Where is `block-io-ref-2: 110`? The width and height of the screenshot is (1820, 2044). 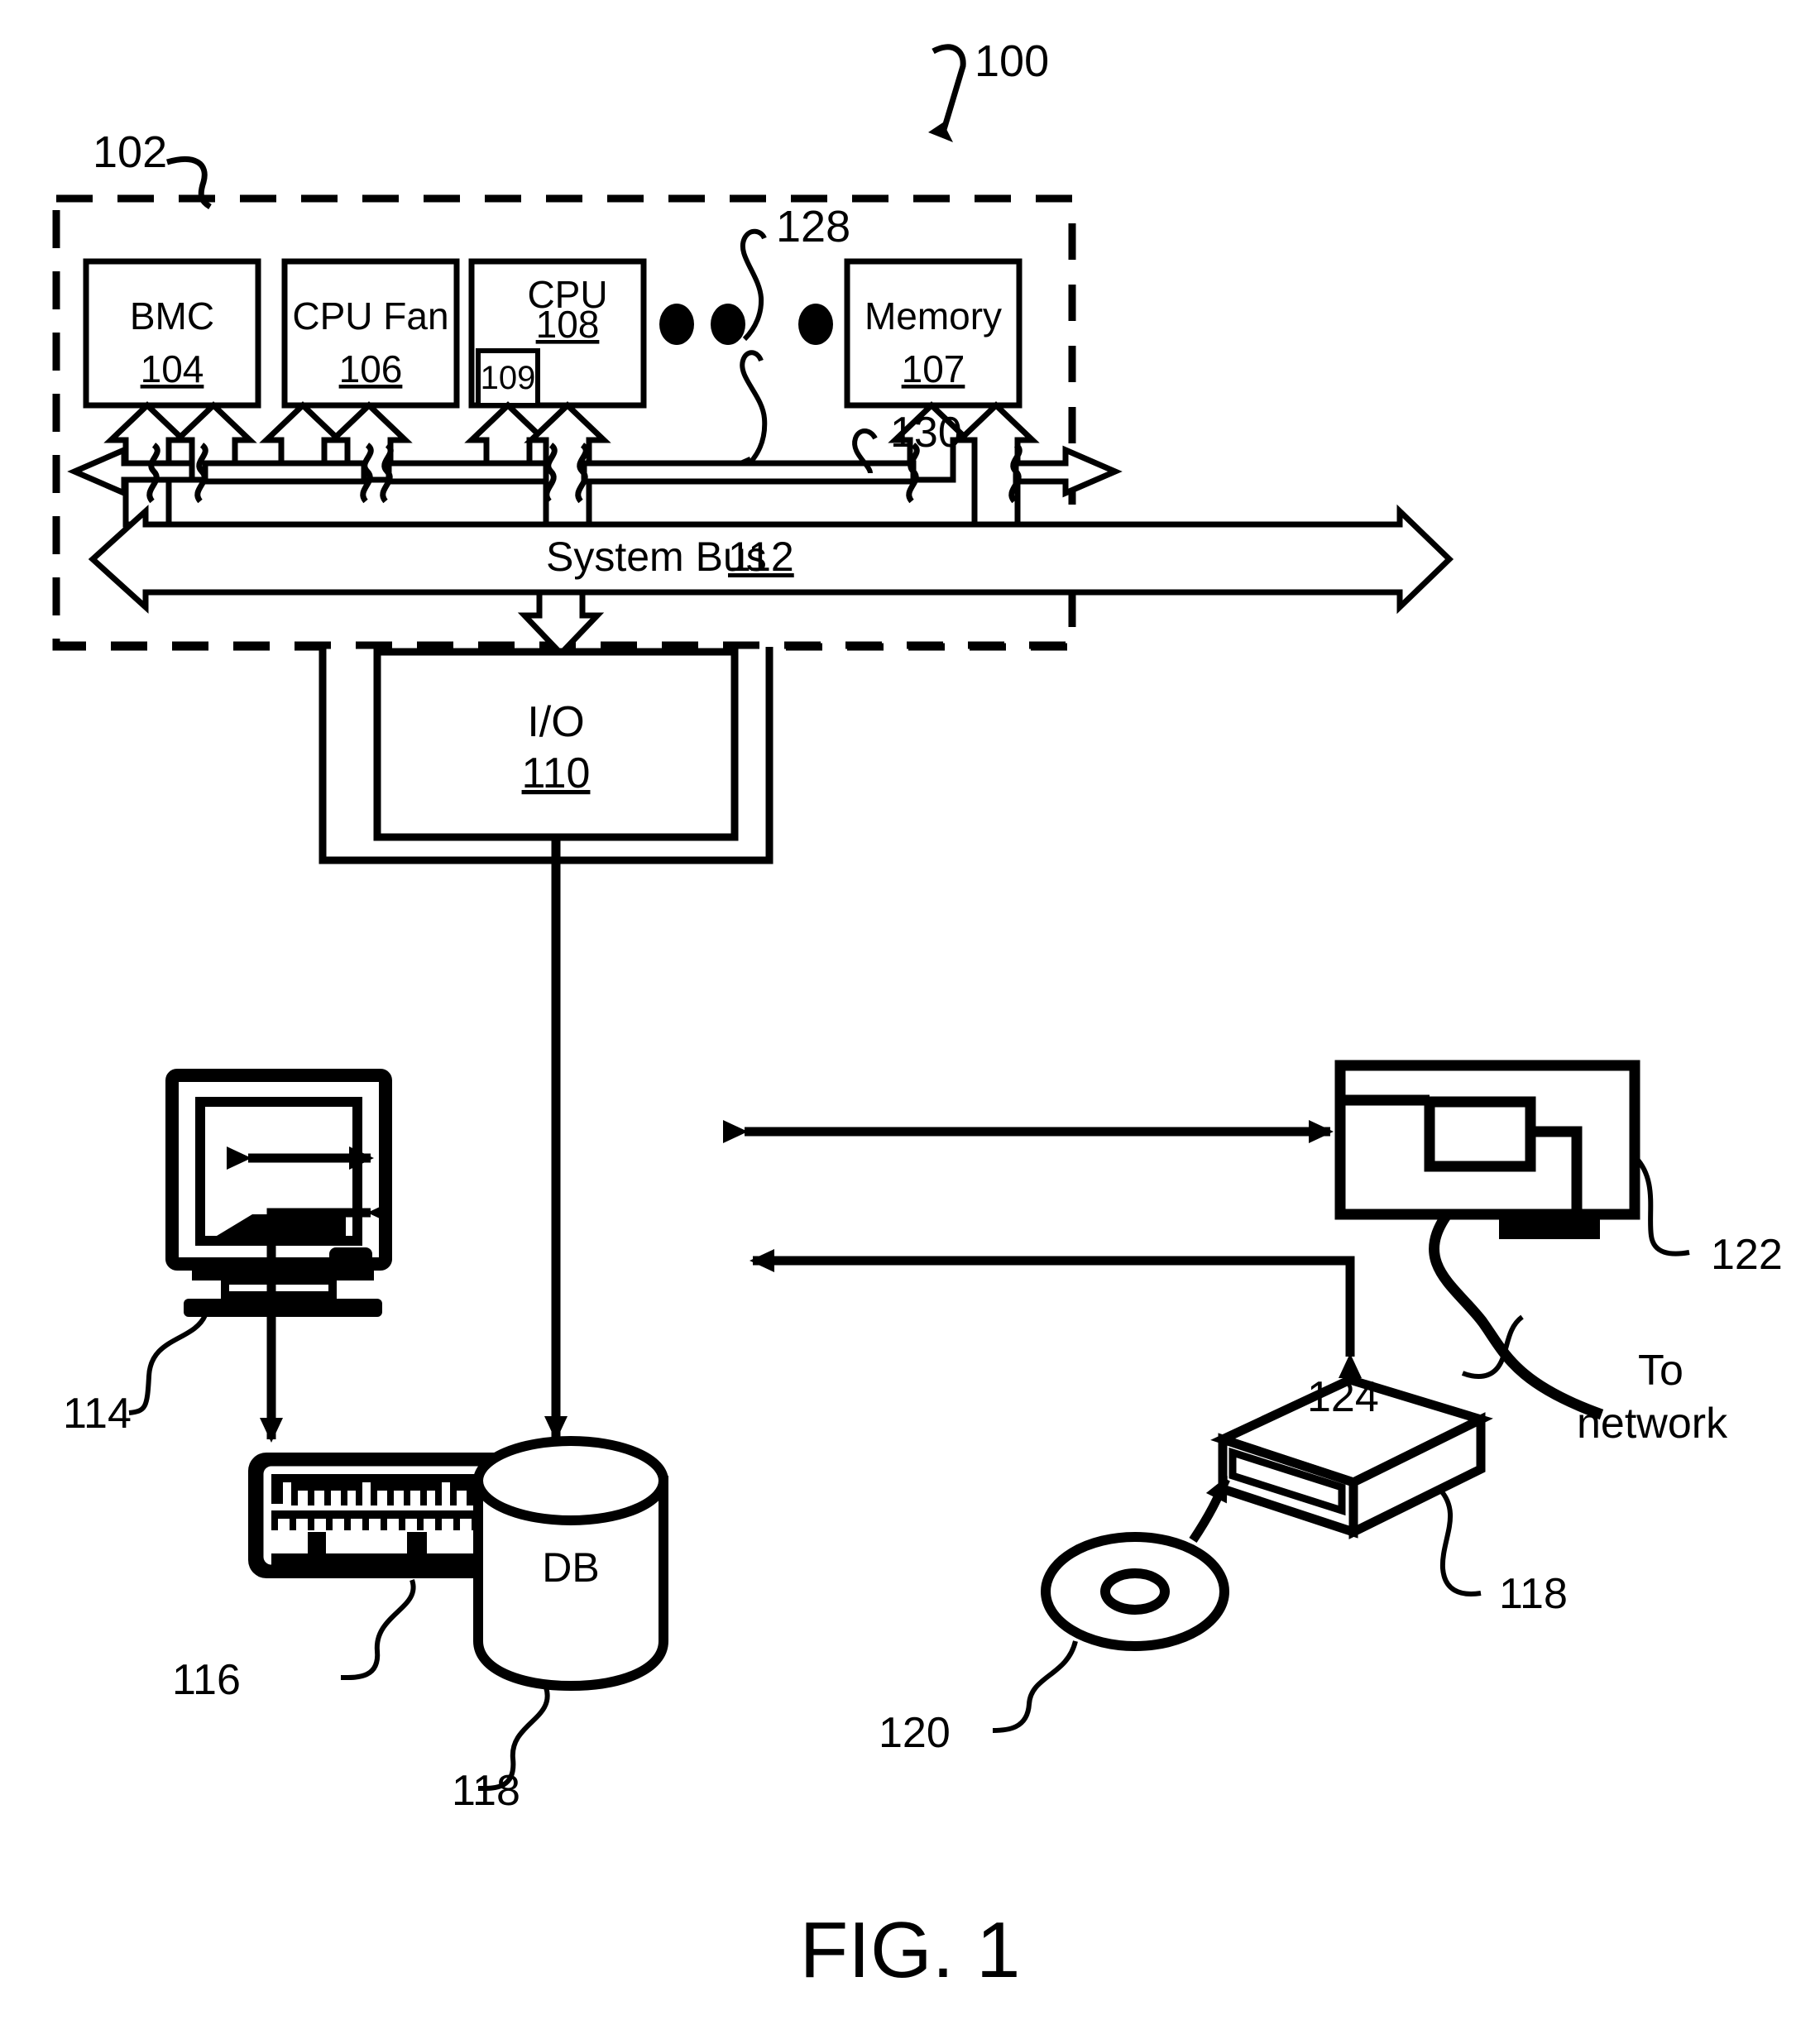
block-io-ref-2: 110 is located at coordinates (556, 773).